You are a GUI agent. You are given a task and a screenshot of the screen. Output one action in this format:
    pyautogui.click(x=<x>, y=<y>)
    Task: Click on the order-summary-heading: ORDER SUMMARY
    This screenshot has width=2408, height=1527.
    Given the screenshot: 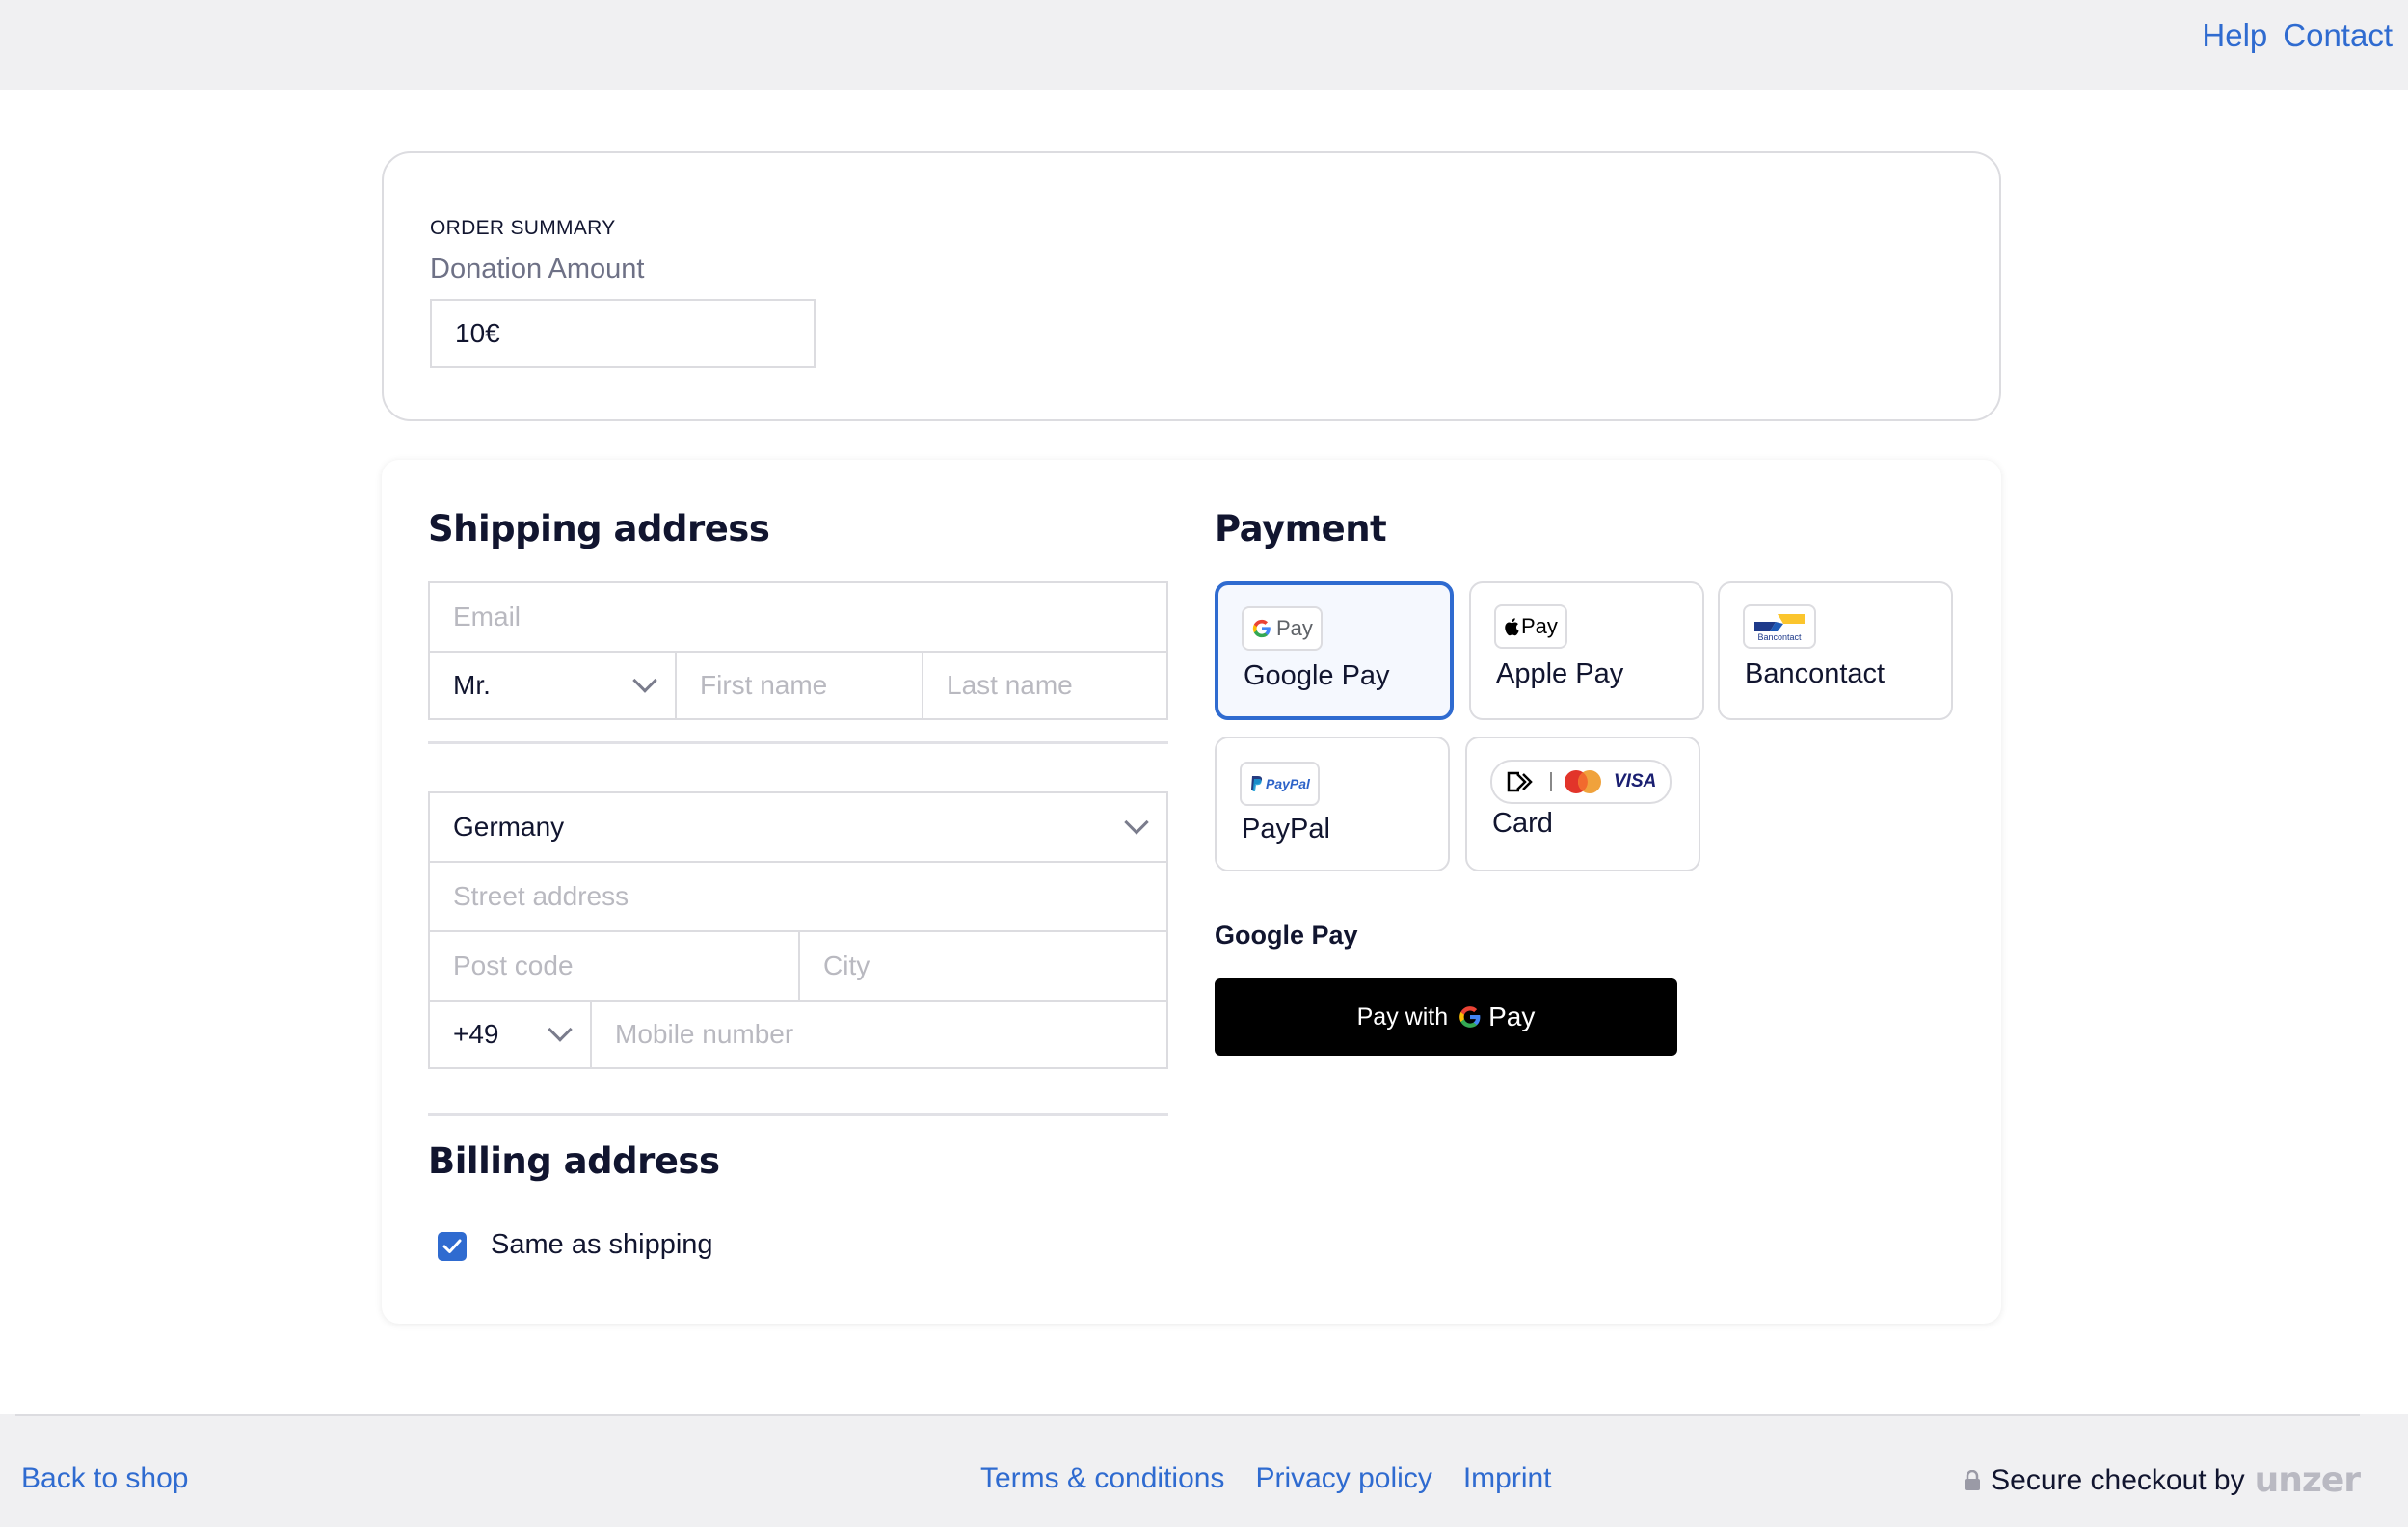 What is the action you would take?
    pyautogui.click(x=523, y=228)
    